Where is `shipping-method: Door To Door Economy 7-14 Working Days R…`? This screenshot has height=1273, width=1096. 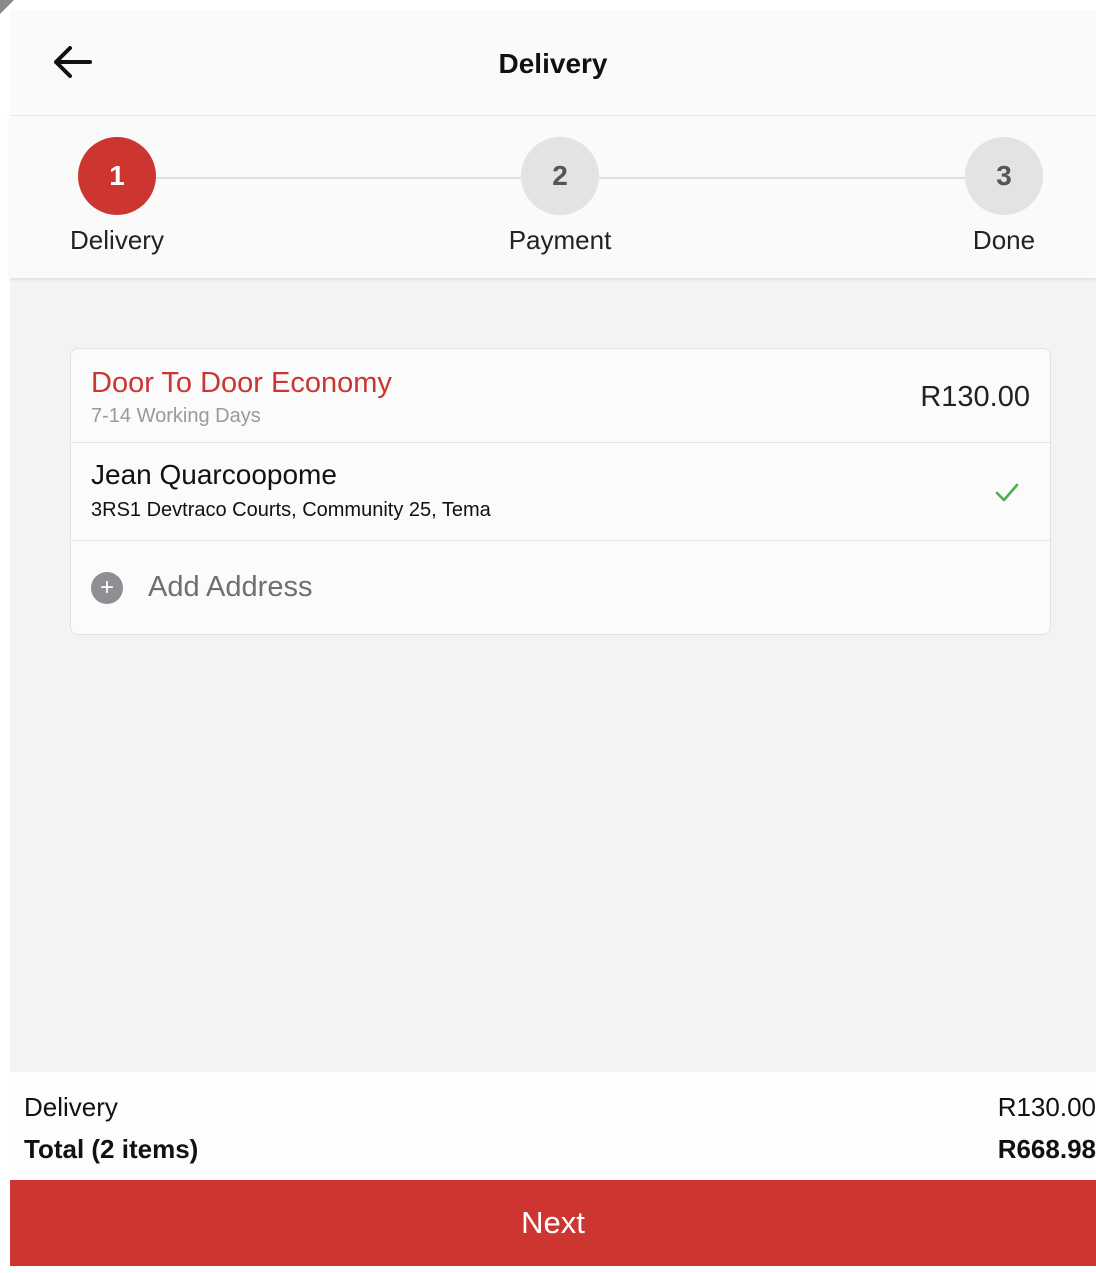
shipping-method: Door To Door Economy 7-14 Working Days R… is located at coordinates (560, 396).